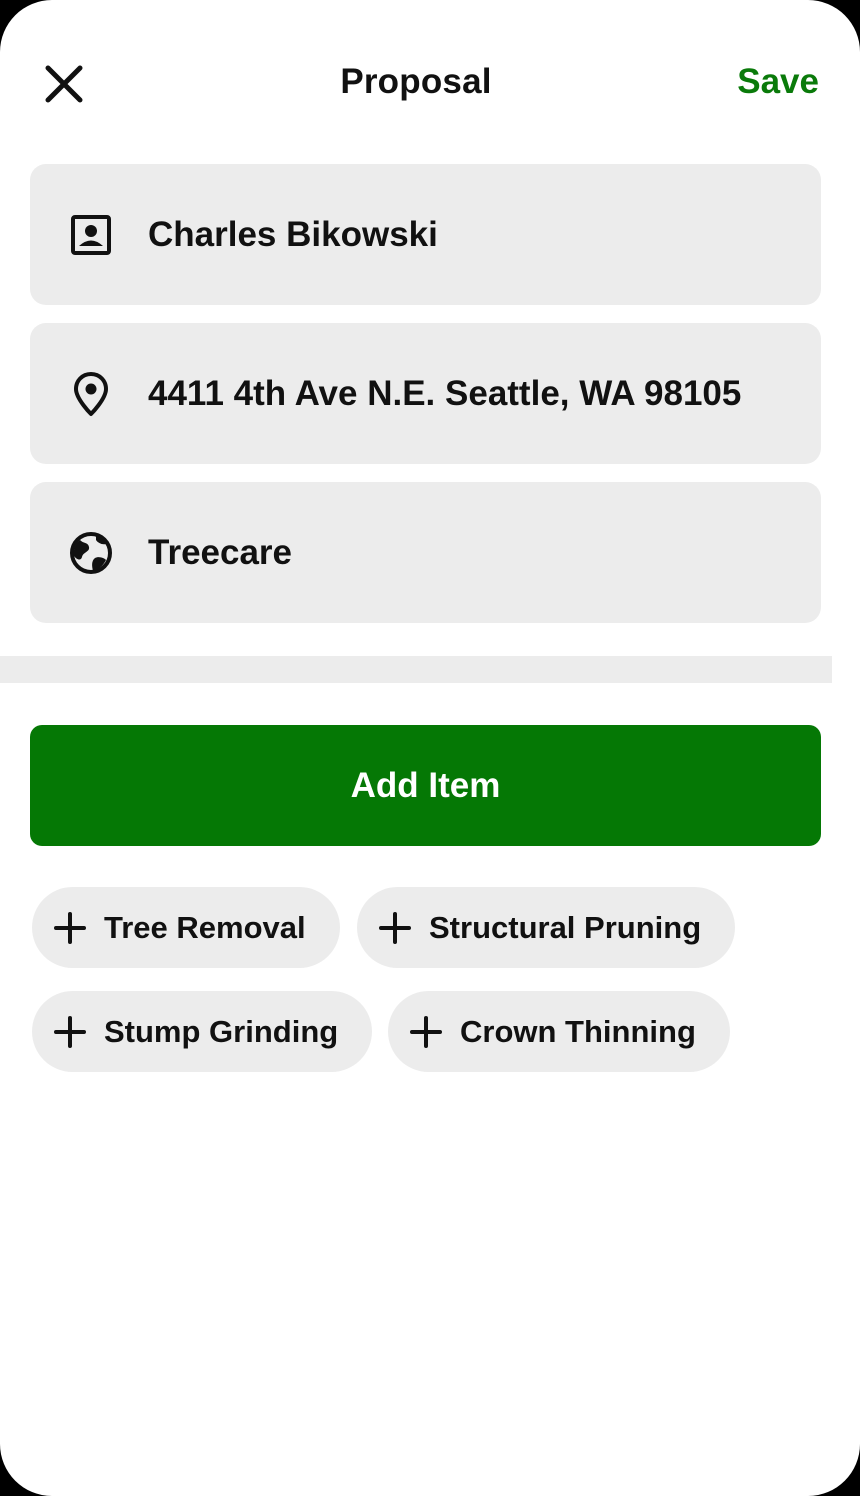 This screenshot has width=860, height=1496. Describe the element at coordinates (220, 552) in the screenshot. I see `service-text: Treecare` at that location.